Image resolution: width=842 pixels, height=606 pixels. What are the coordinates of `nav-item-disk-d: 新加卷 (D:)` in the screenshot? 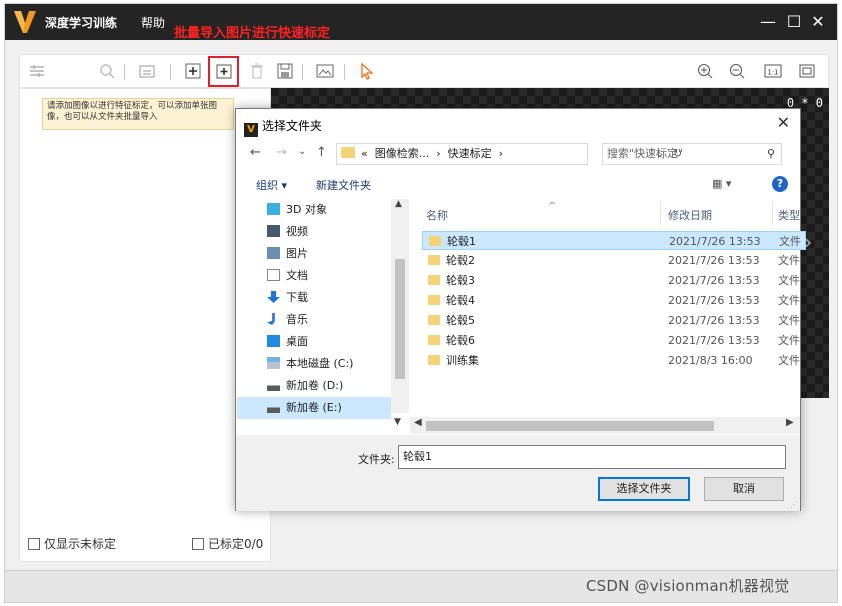 It's located at (305, 386).